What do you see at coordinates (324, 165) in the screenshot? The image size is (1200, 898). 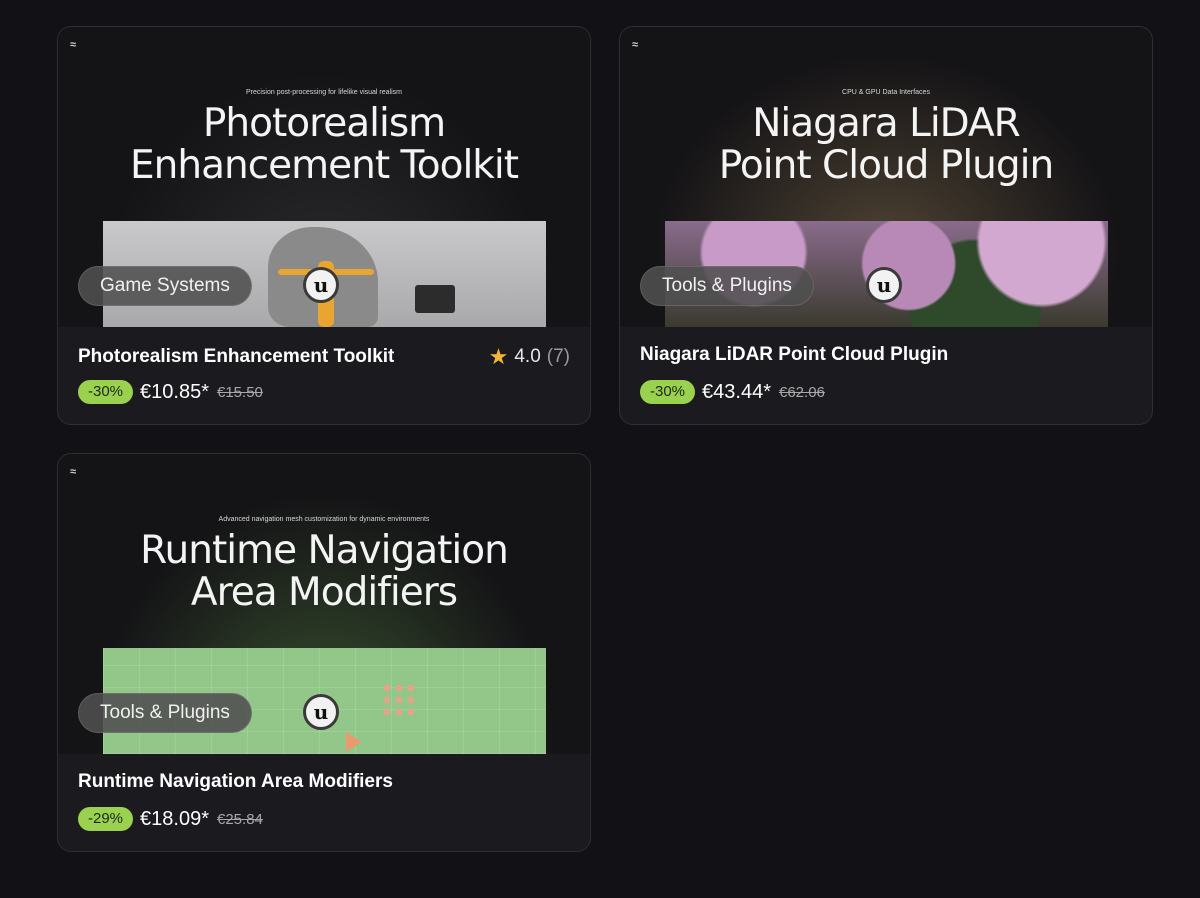 I see `thumbnail-title-line: Enhancement Toolkit` at bounding box center [324, 165].